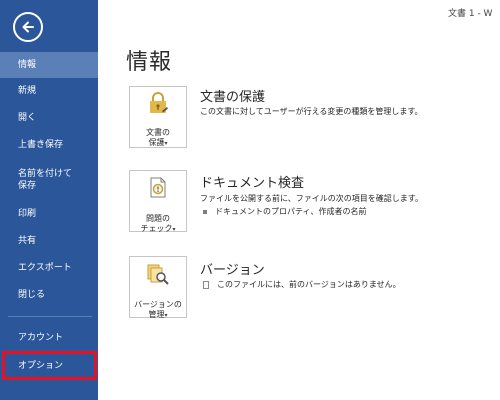 The width and height of the screenshot is (500, 400). What do you see at coordinates (158, 201) in the screenshot?
I see `check-for-issues-button: 問題の チェック▾` at bounding box center [158, 201].